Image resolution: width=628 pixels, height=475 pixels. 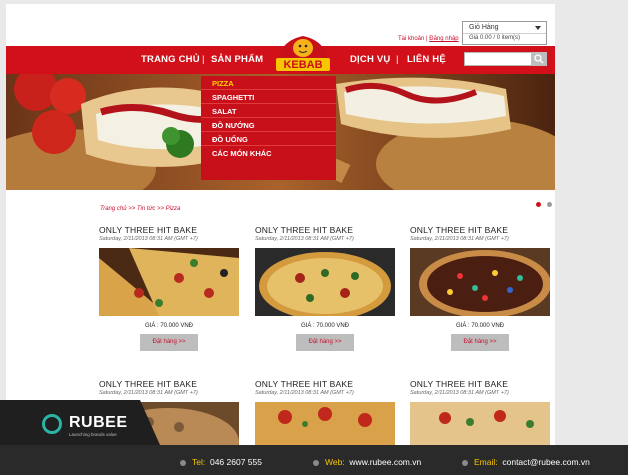 I want to click on rubee-logo-icon, so click(x=52, y=424).